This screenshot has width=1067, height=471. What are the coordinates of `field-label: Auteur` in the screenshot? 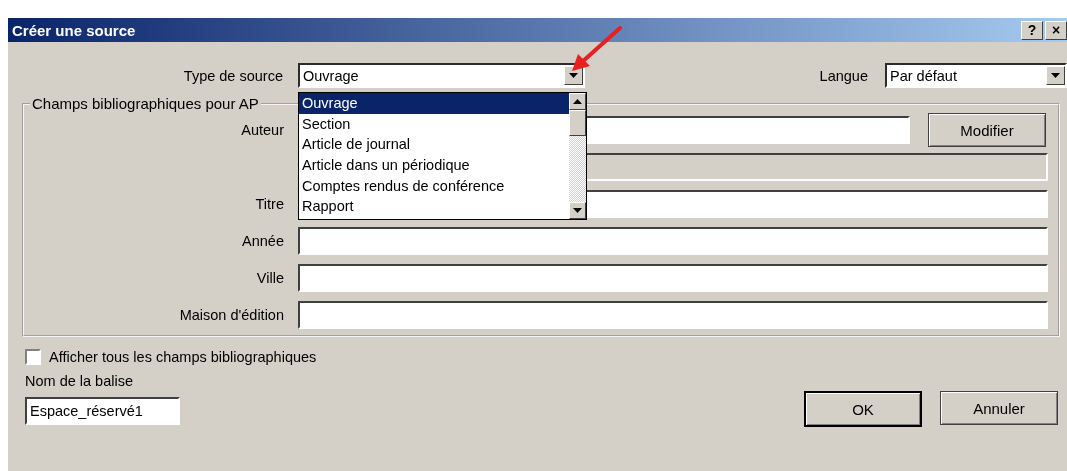 It's located at (262, 130).